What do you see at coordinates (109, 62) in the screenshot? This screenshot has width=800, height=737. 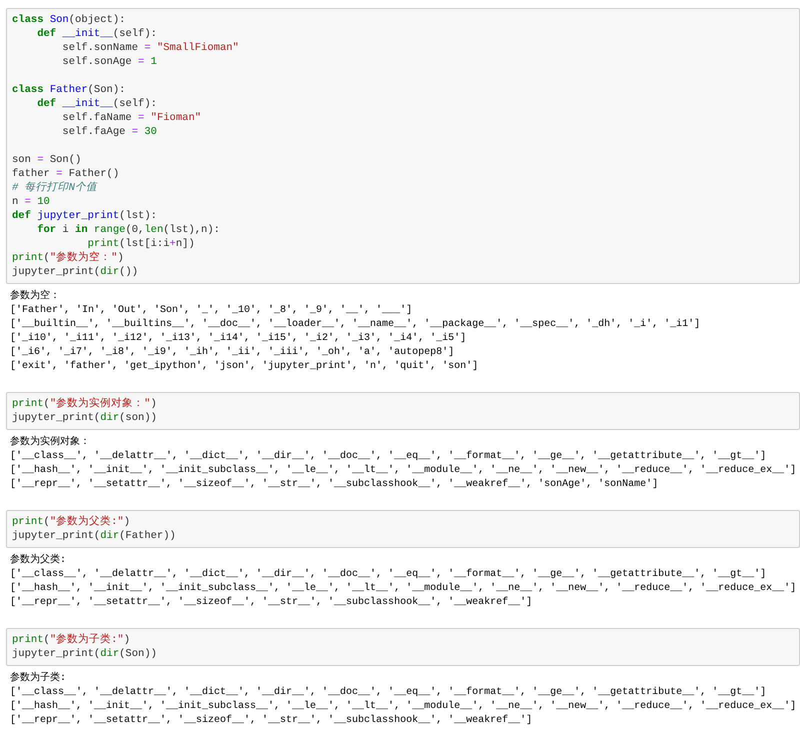 I see `code-line: self.sonAge = 1` at bounding box center [109, 62].